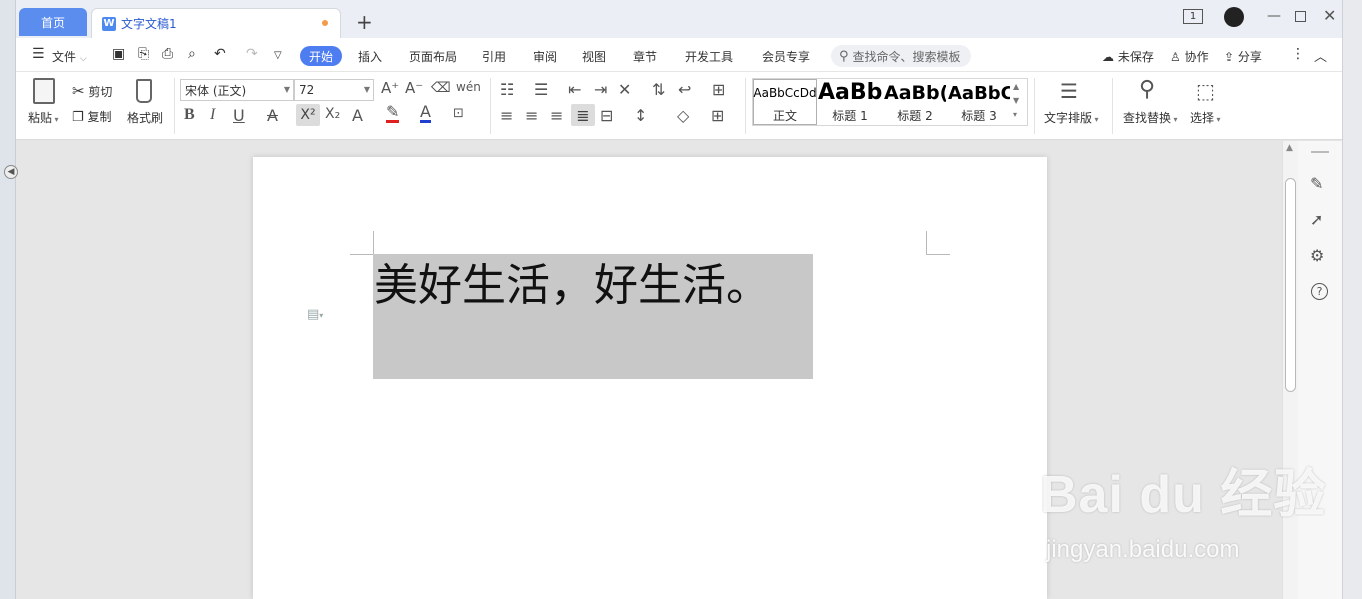 This screenshot has height=599, width=1362. I want to click on cloud-unsaved-button: ☁ 未保存, so click(1128, 56).